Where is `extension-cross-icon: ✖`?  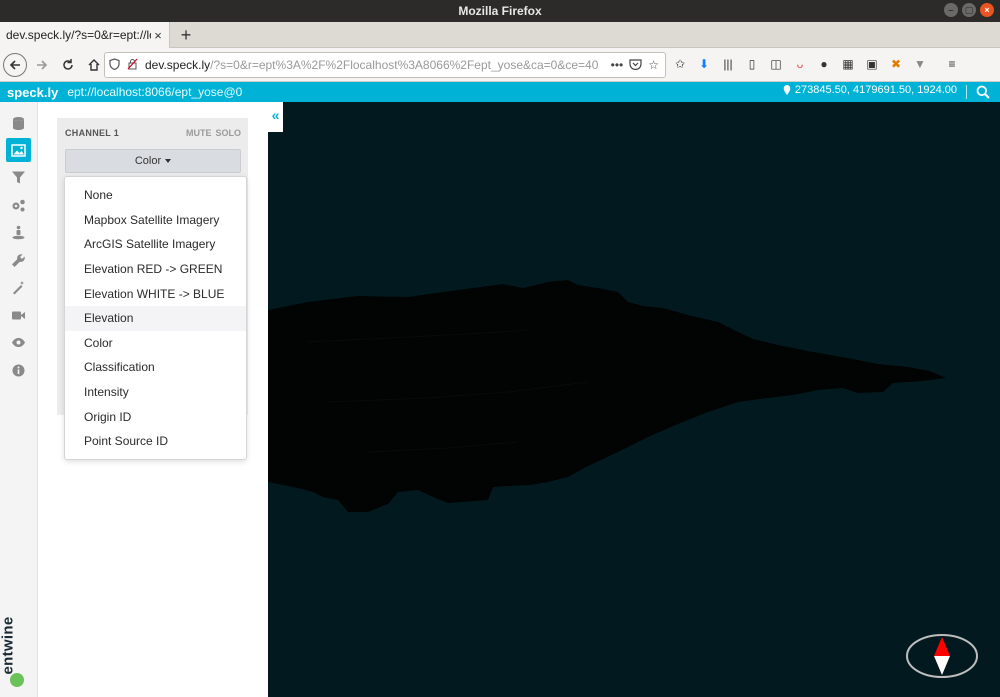 extension-cross-icon: ✖ is located at coordinates (896, 64).